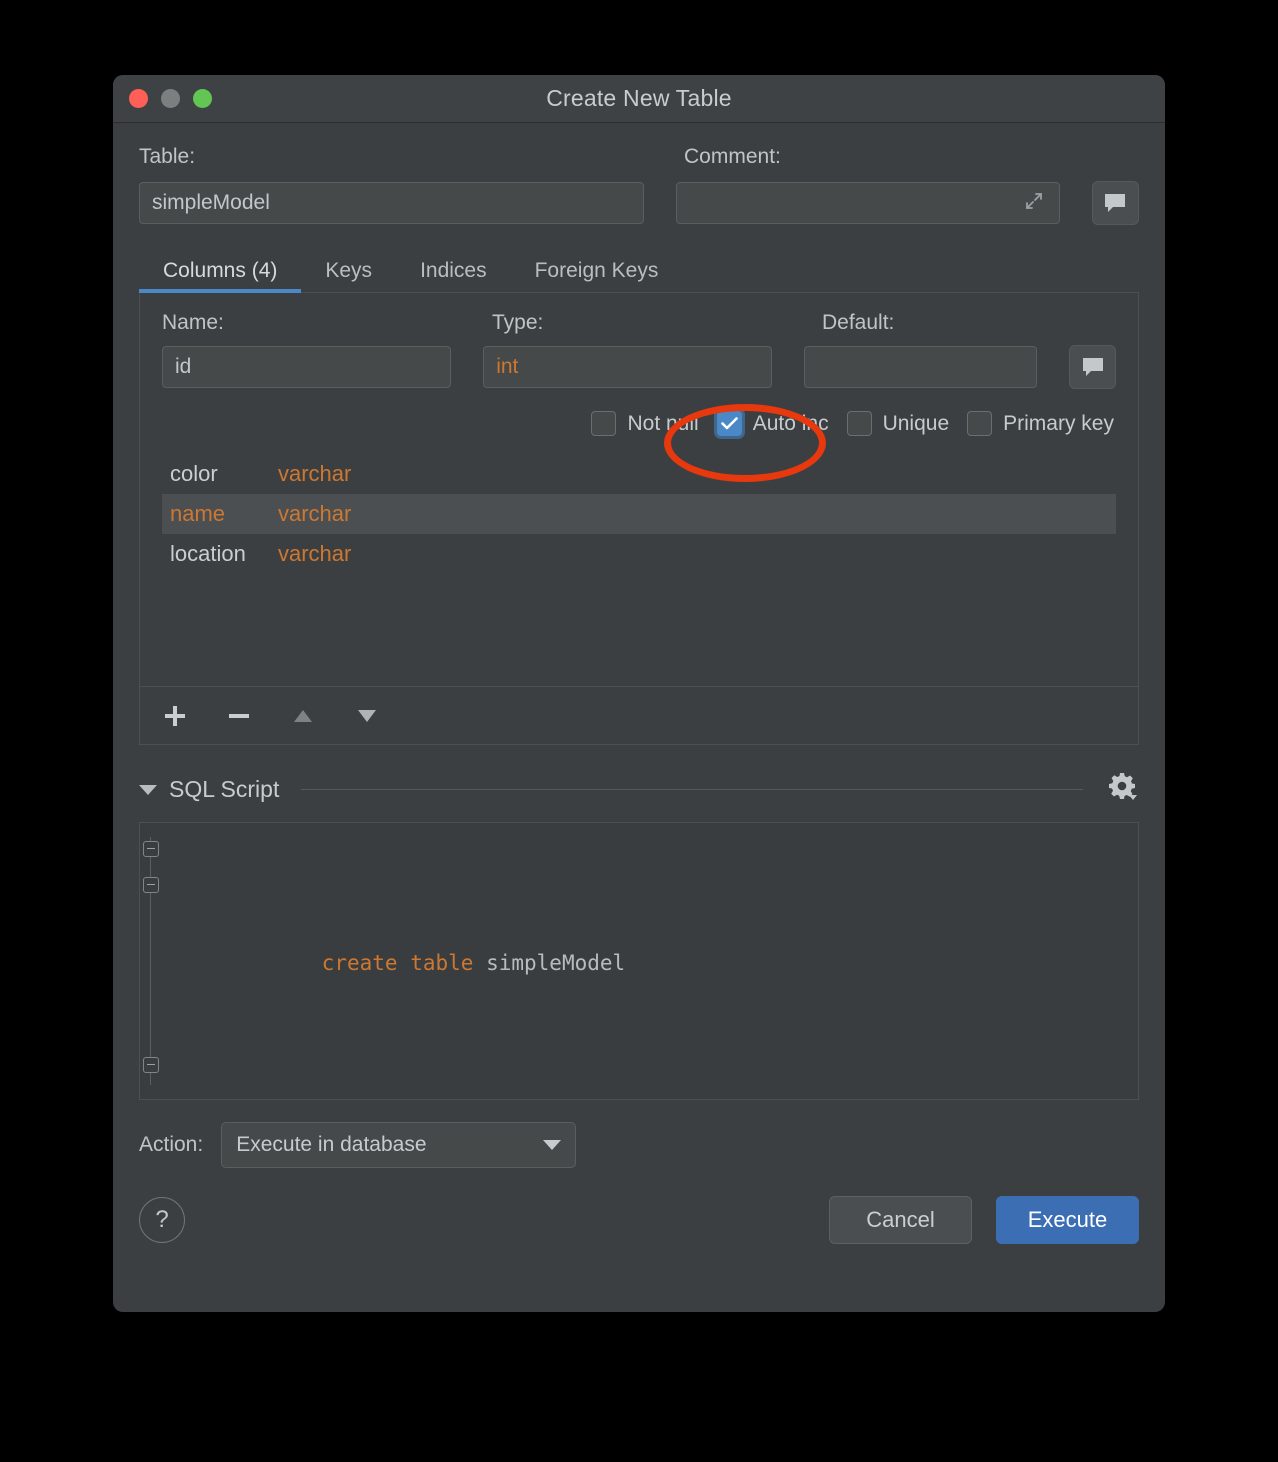 This screenshot has height=1462, width=1278. Describe the element at coordinates (900, 1220) in the screenshot. I see `cancel-button: Cancel` at that location.